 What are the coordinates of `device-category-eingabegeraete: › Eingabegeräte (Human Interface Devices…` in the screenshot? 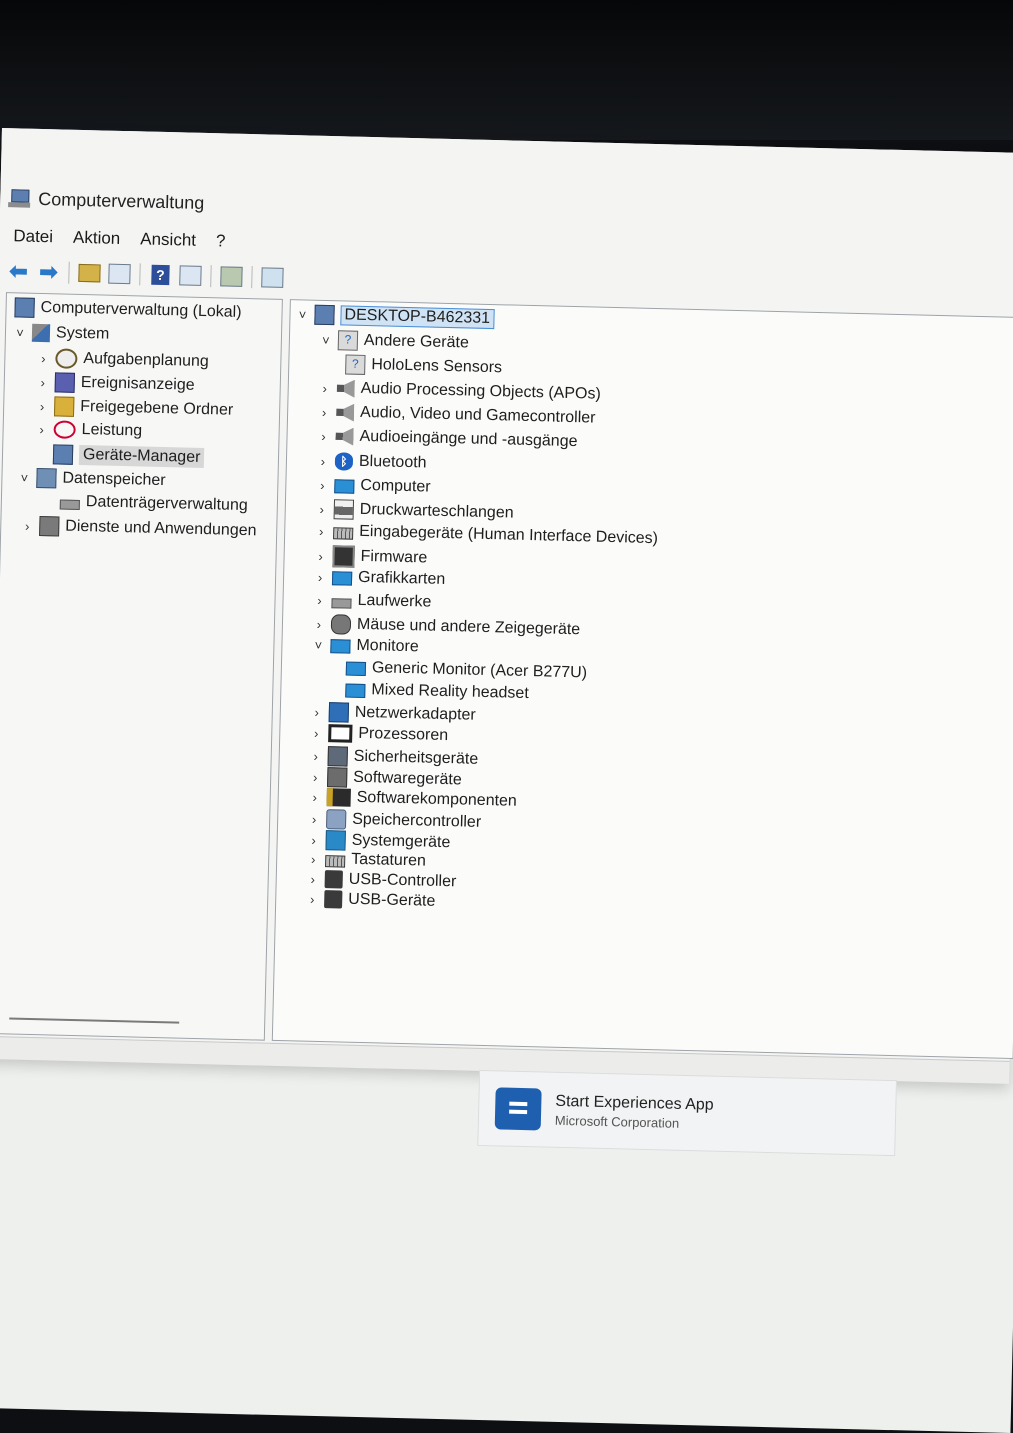 It's located at (486, 535).